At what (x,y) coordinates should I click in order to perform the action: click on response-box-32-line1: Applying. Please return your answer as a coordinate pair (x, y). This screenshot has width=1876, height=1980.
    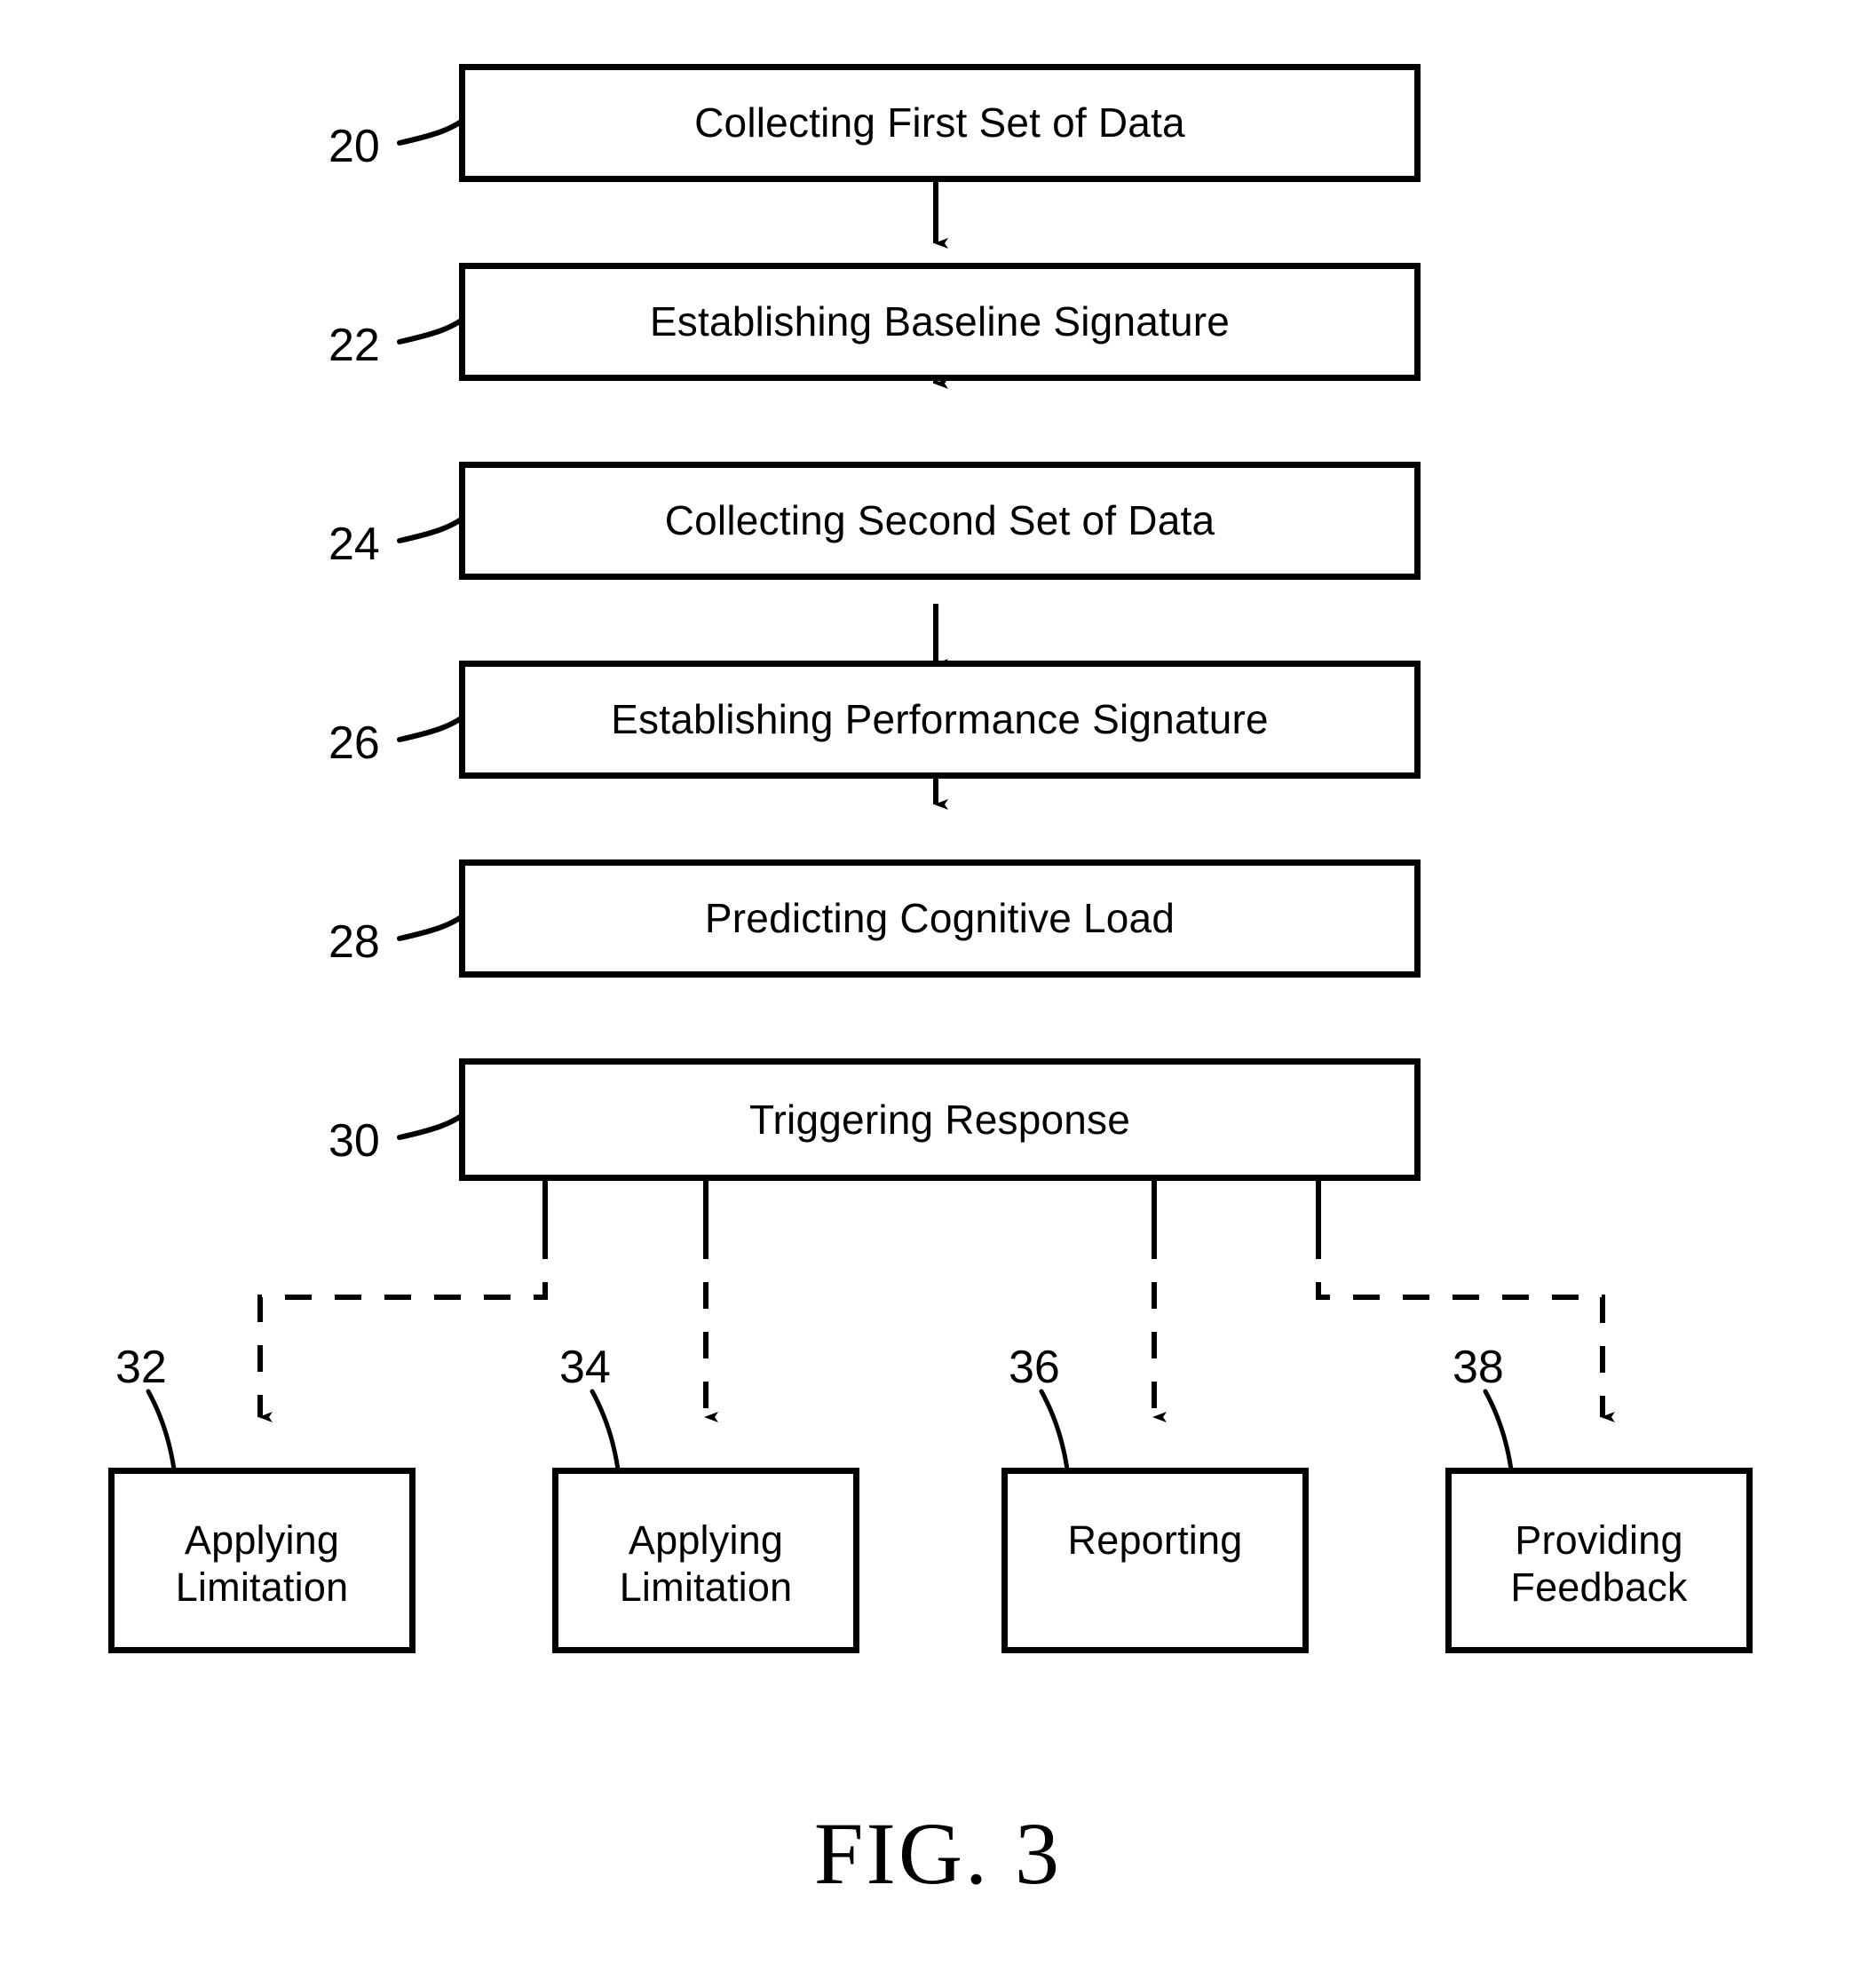
    Looking at the image, I should click on (262, 1540).